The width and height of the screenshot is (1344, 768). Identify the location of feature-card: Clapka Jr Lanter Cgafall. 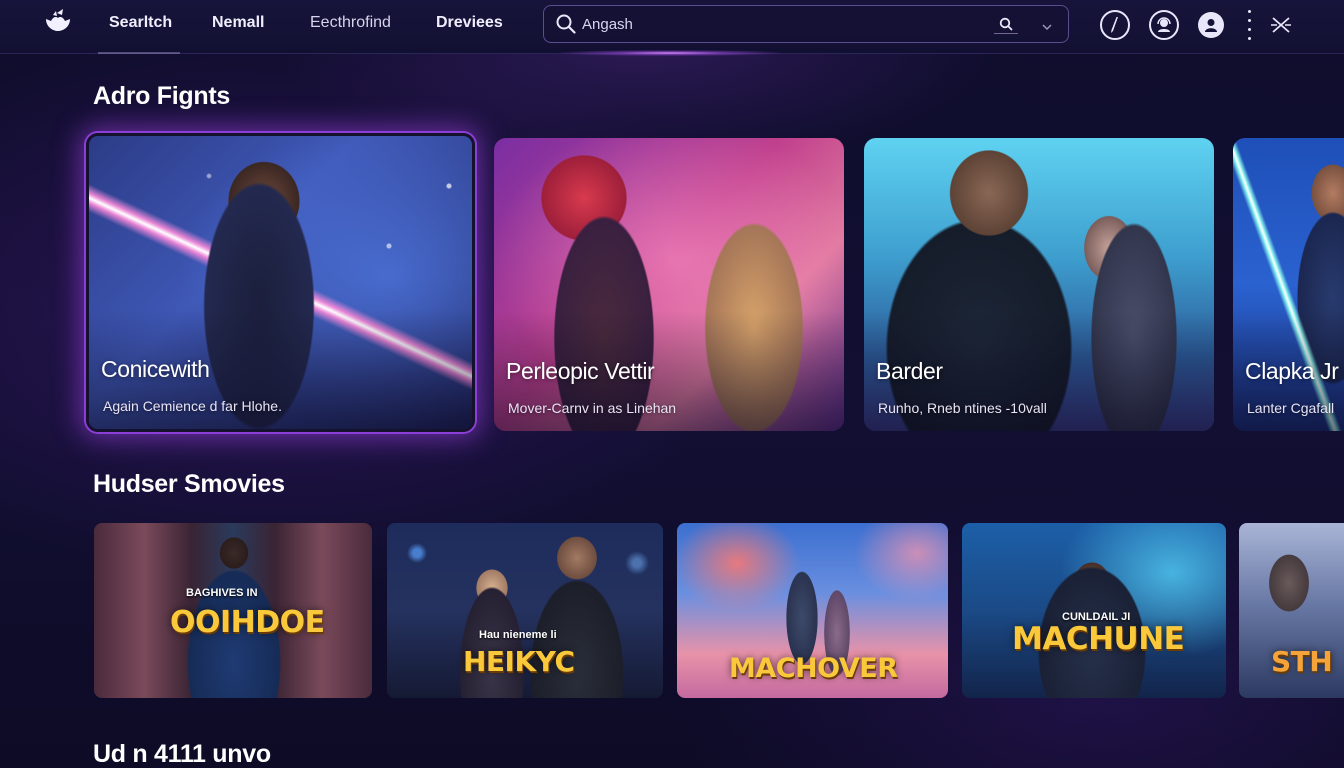
(1288, 284).